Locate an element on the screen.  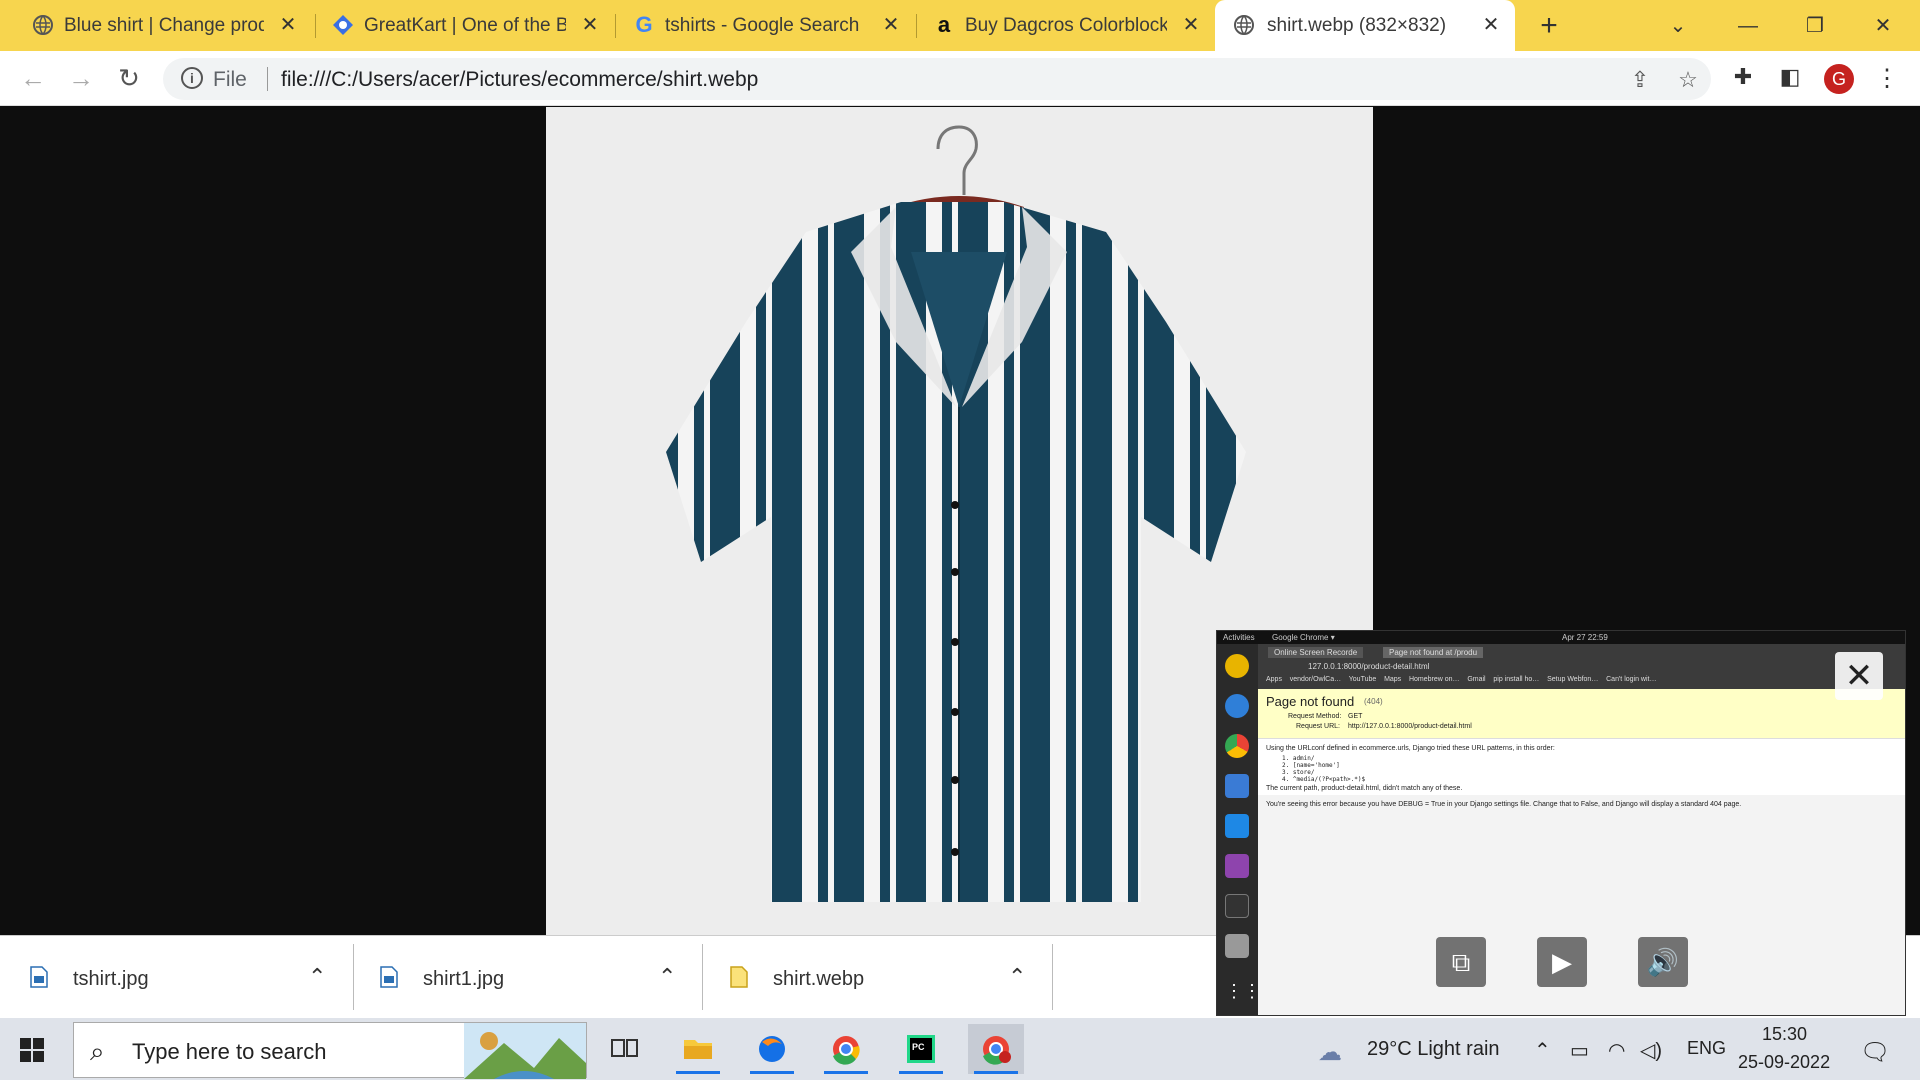
weather-icon: ☁ is located at coordinates (1330, 1052).